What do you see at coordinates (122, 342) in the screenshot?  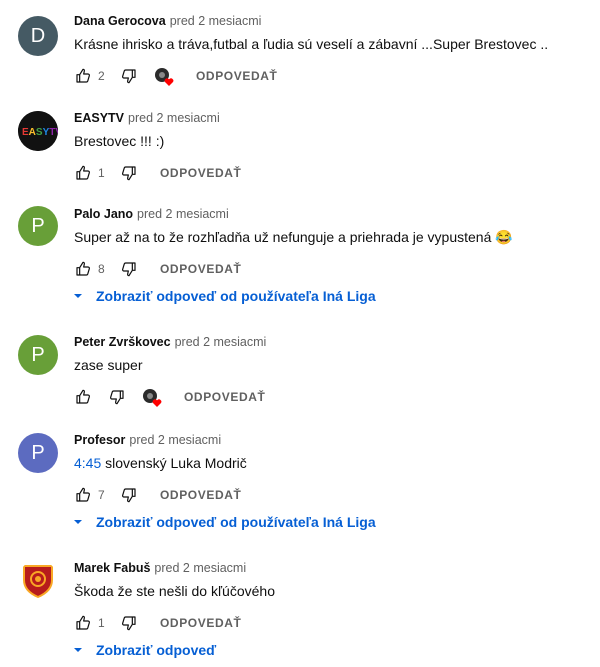 I see `author-name: Peter Zvrškovec` at bounding box center [122, 342].